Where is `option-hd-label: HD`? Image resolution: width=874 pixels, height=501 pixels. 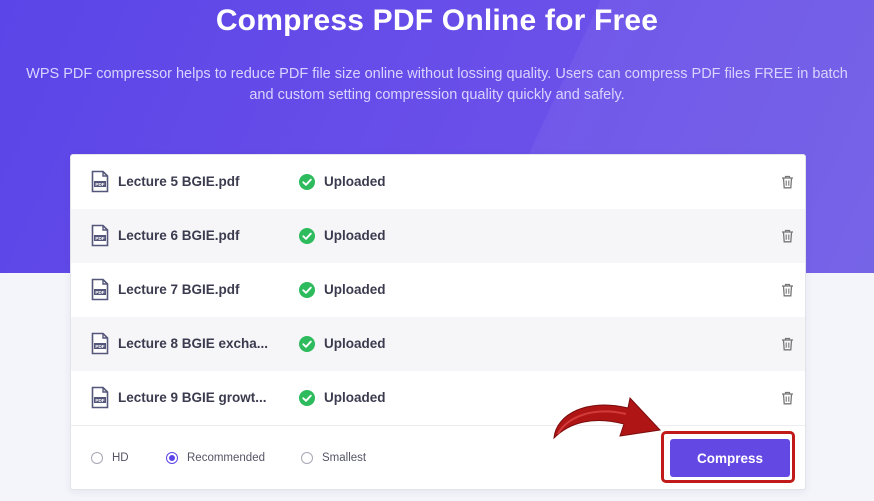
option-hd-label: HD is located at coordinates (120, 458).